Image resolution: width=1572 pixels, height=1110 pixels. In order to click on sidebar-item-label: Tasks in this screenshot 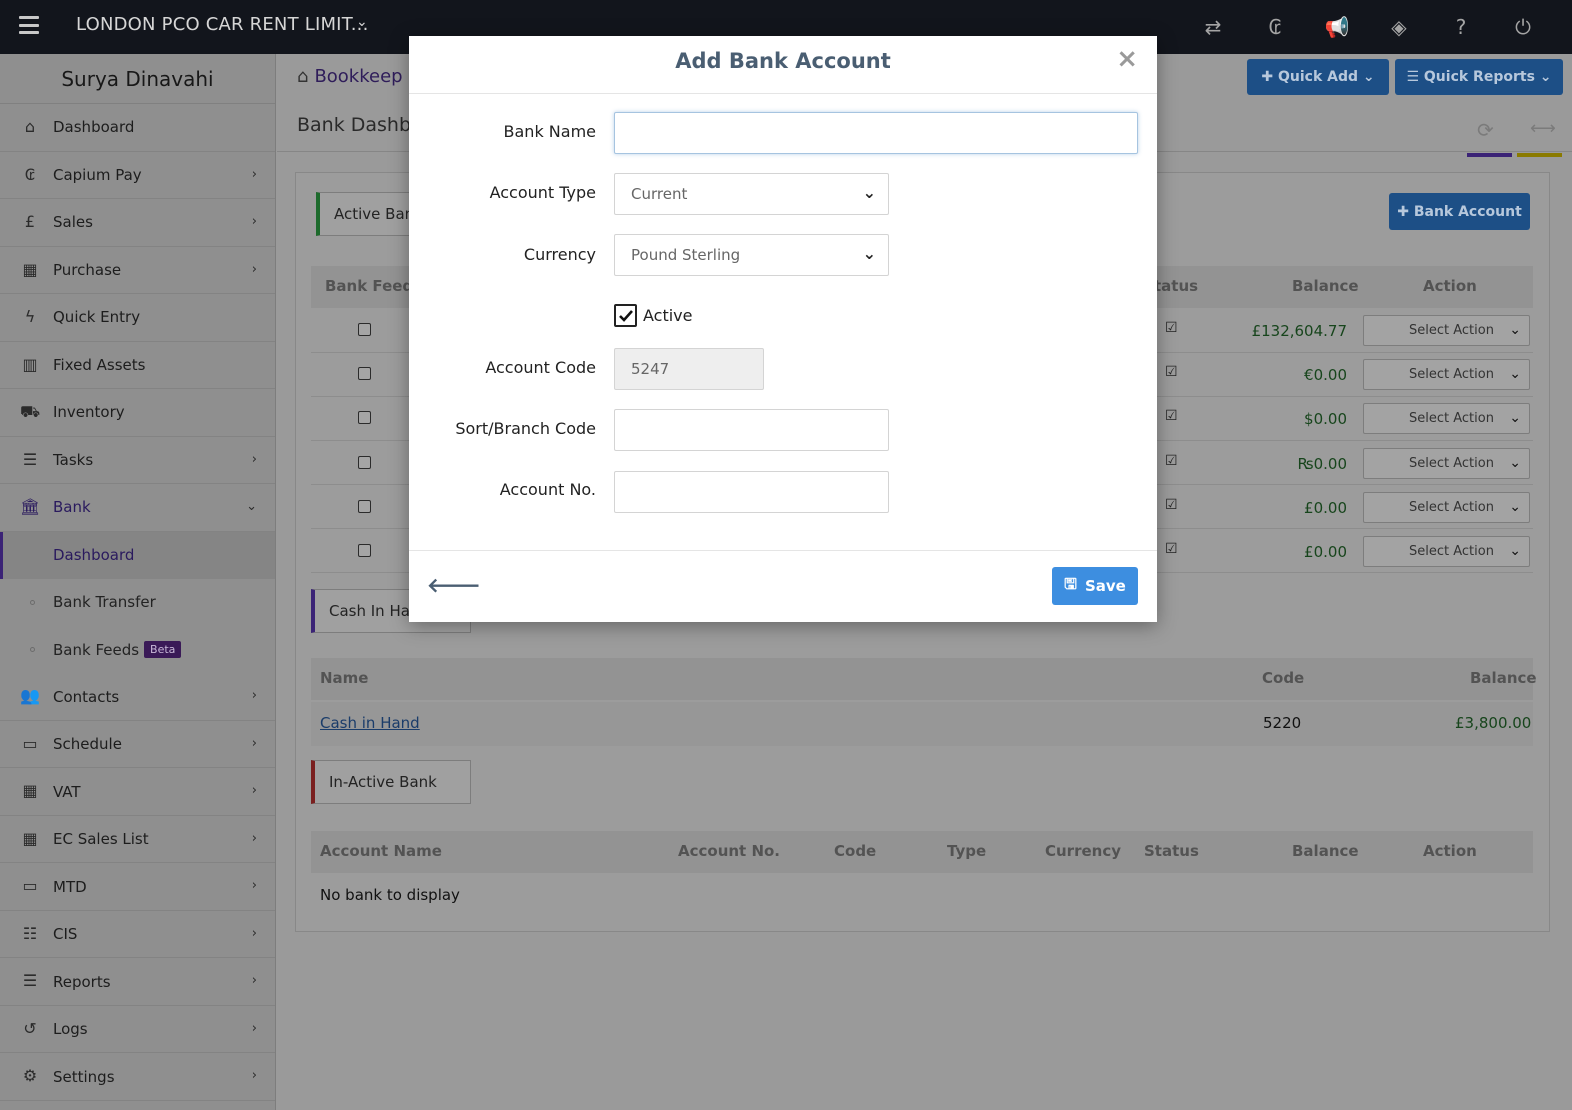, I will do `click(73, 459)`.